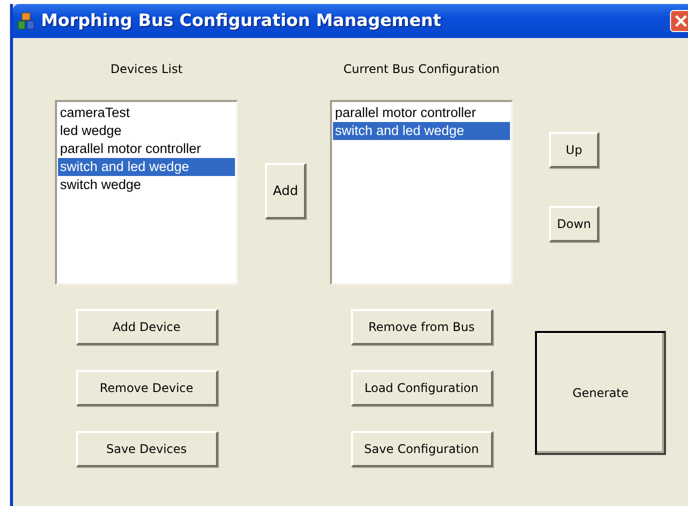  Describe the element at coordinates (147, 388) in the screenshot. I see `device-button: Remove Device` at that location.